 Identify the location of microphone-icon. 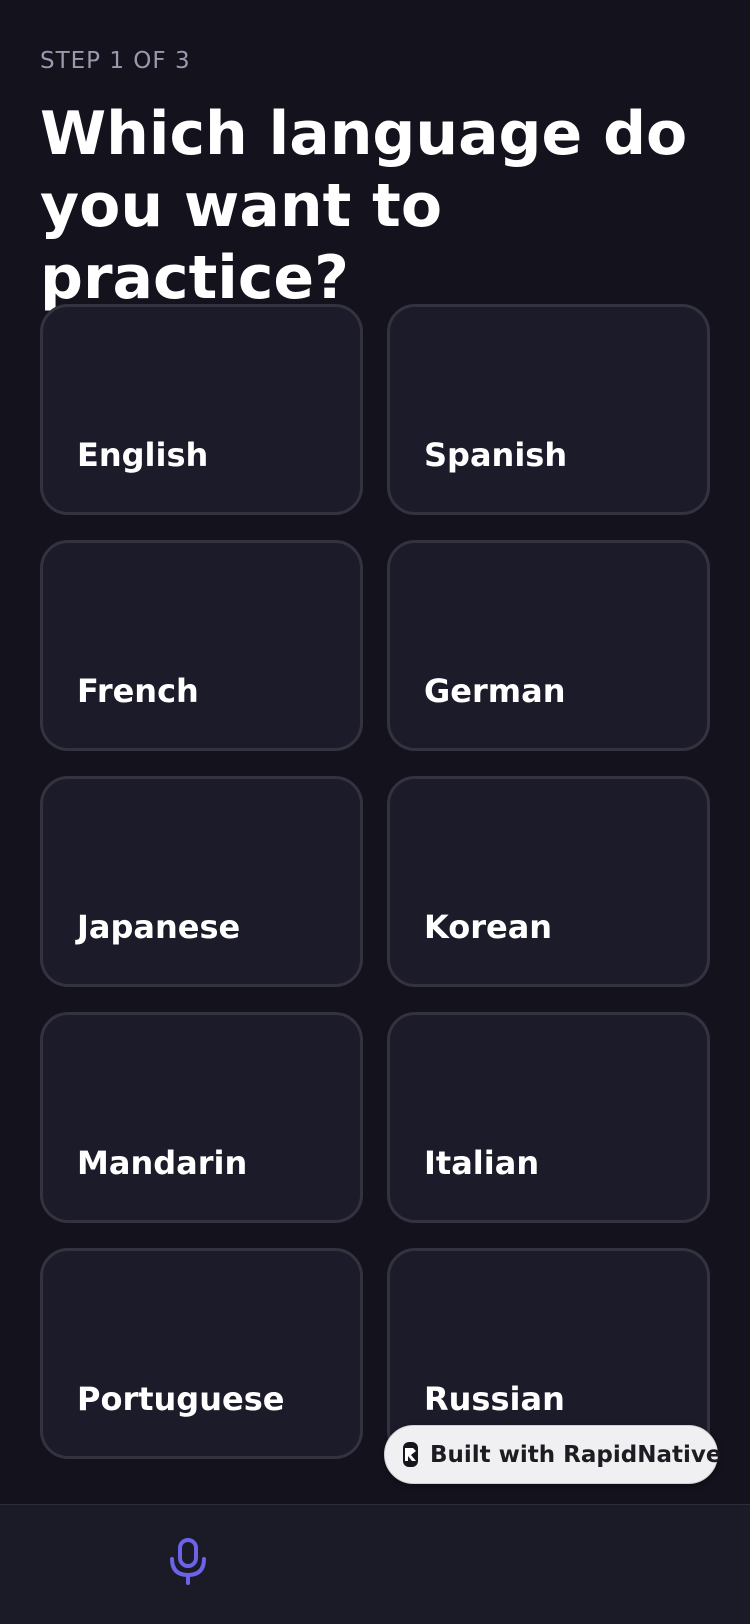
(188, 1561).